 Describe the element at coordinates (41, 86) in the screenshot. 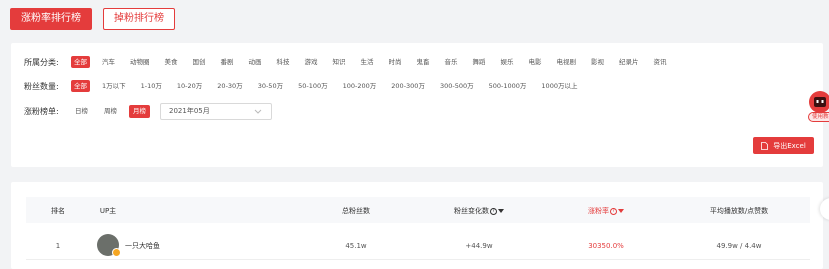

I see `fans-filter-label: 粉丝数量:` at that location.